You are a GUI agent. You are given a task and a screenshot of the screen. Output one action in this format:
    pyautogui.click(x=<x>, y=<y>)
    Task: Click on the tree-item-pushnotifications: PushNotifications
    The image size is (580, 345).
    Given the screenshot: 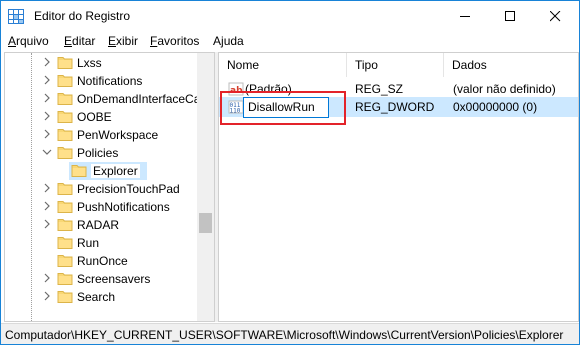 What is the action you would take?
    pyautogui.click(x=103, y=207)
    